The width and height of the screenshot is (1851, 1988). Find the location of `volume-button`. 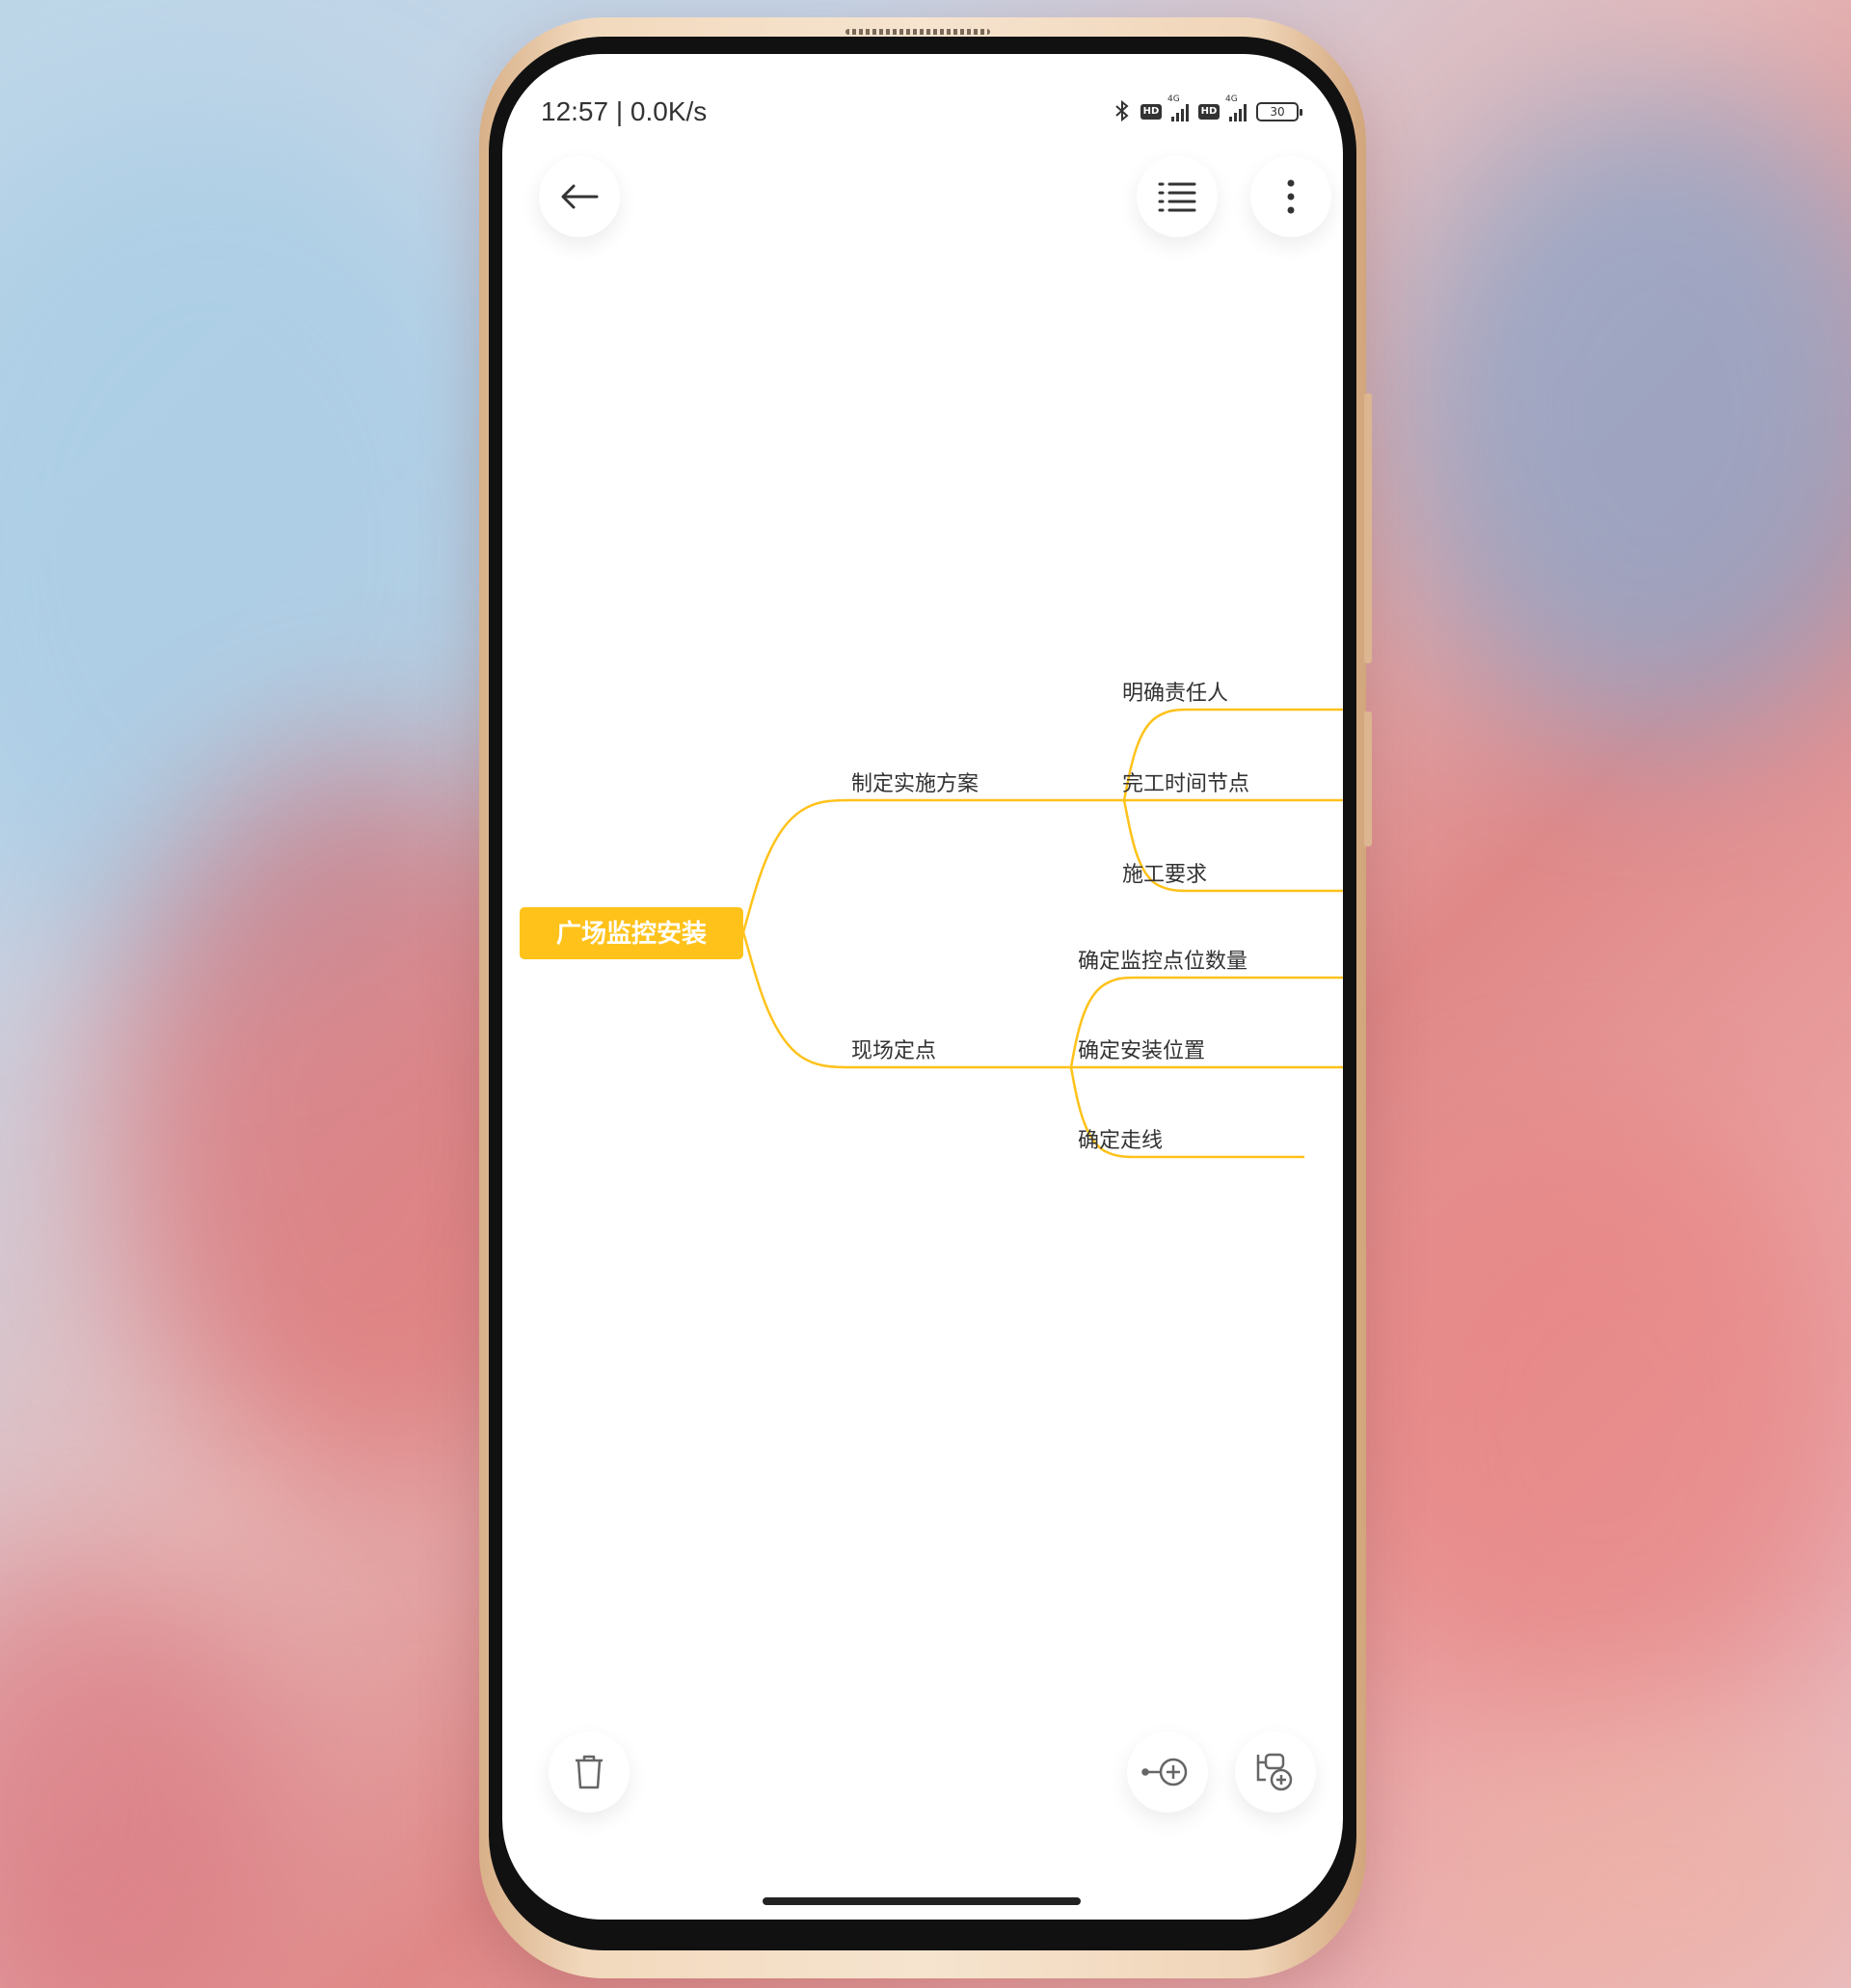

volume-button is located at coordinates (1368, 528).